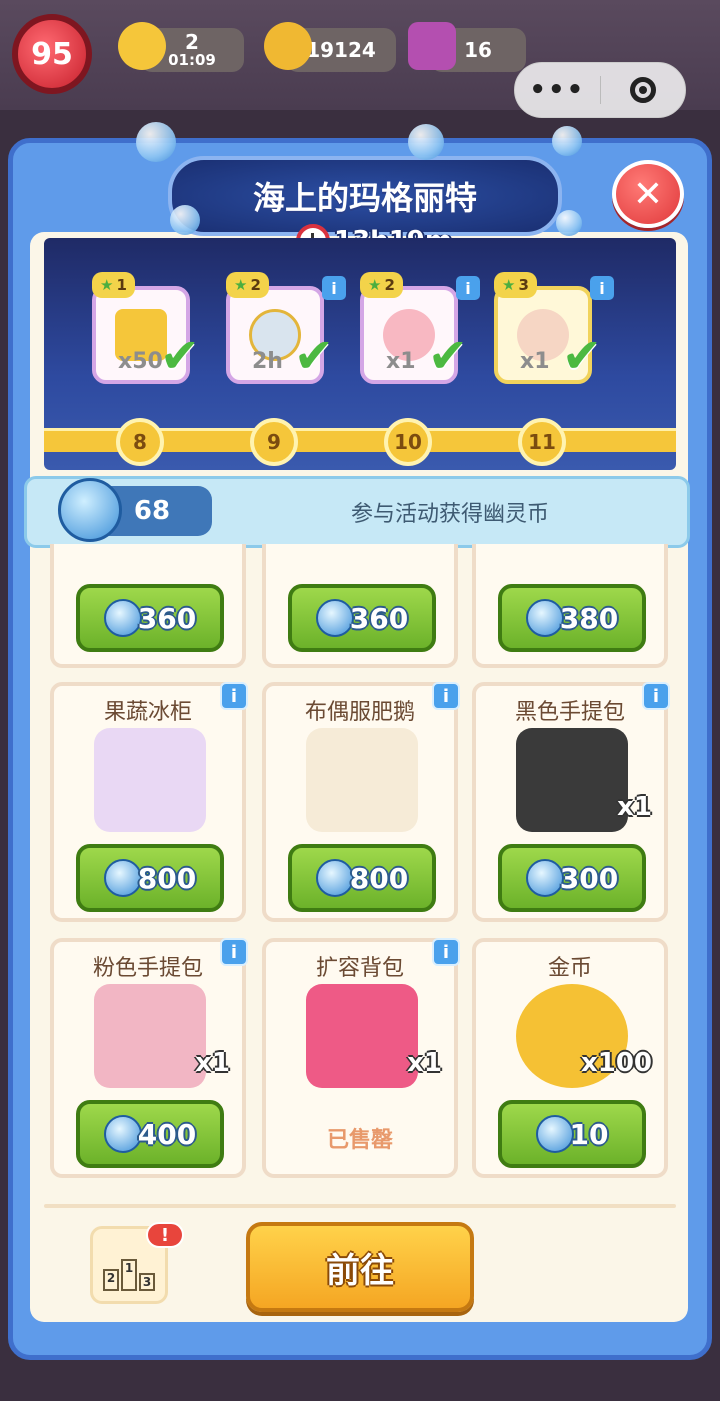 This screenshot has width=720, height=1401. Describe the element at coordinates (140, 442) in the screenshot. I see `milestone-node: 8` at that location.